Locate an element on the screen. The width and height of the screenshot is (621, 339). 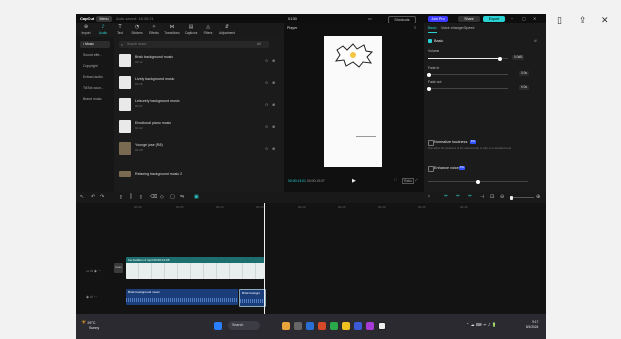
toolbar-stickers: ◔ Stickers is located at coordinates (137, 30).